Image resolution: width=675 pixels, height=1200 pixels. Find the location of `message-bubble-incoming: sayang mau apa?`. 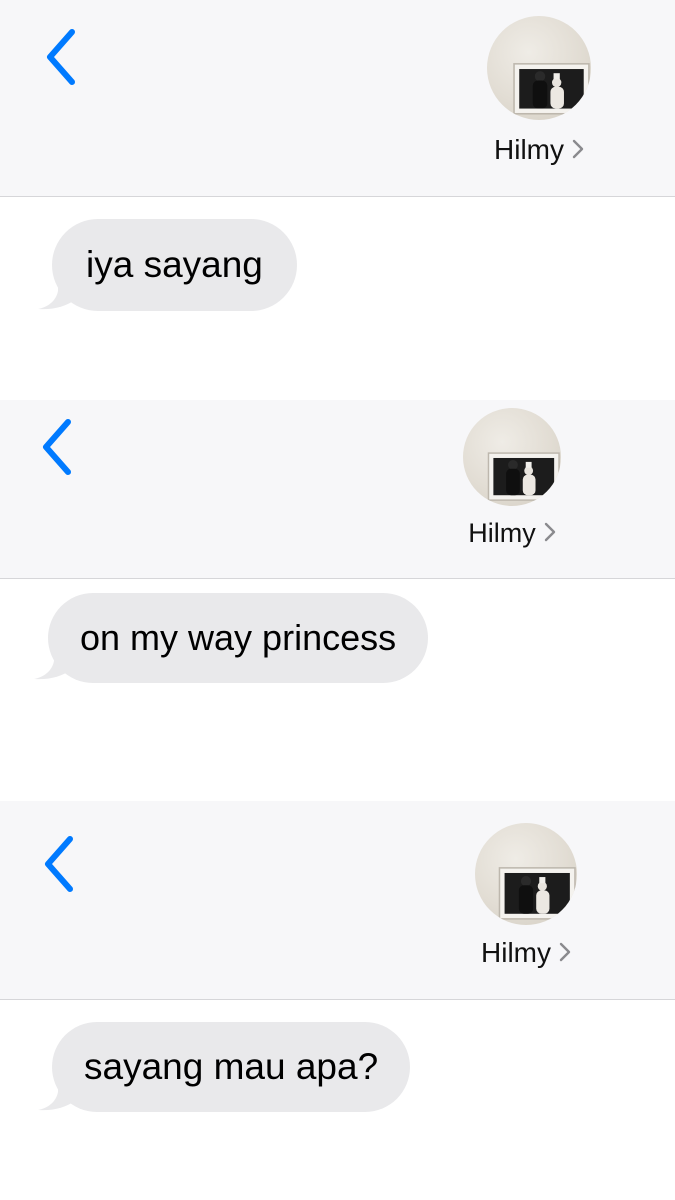

message-bubble-incoming: sayang mau apa? is located at coordinates (224, 1067).